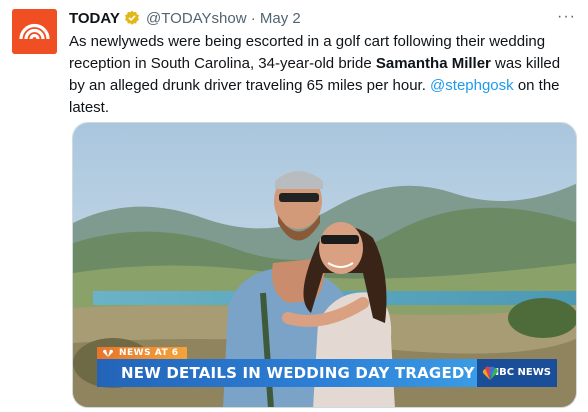 Image resolution: width=588 pixels, height=412 pixels. I want to click on mention-link: @stephgosk, so click(472, 85).